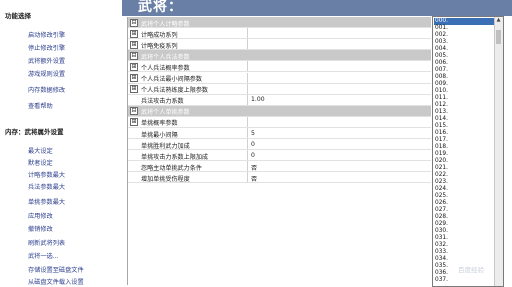  Describe the element at coordinates (464, 21) in the screenshot. I see `list-item: 000.` at that location.